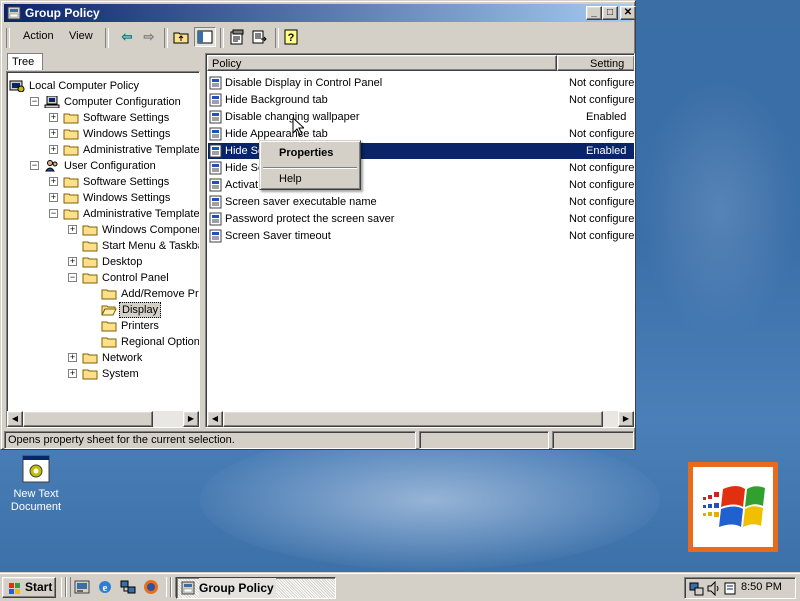  What do you see at coordinates (607, 64) in the screenshot?
I see `column-header-setting-label: Setting` at bounding box center [607, 64].